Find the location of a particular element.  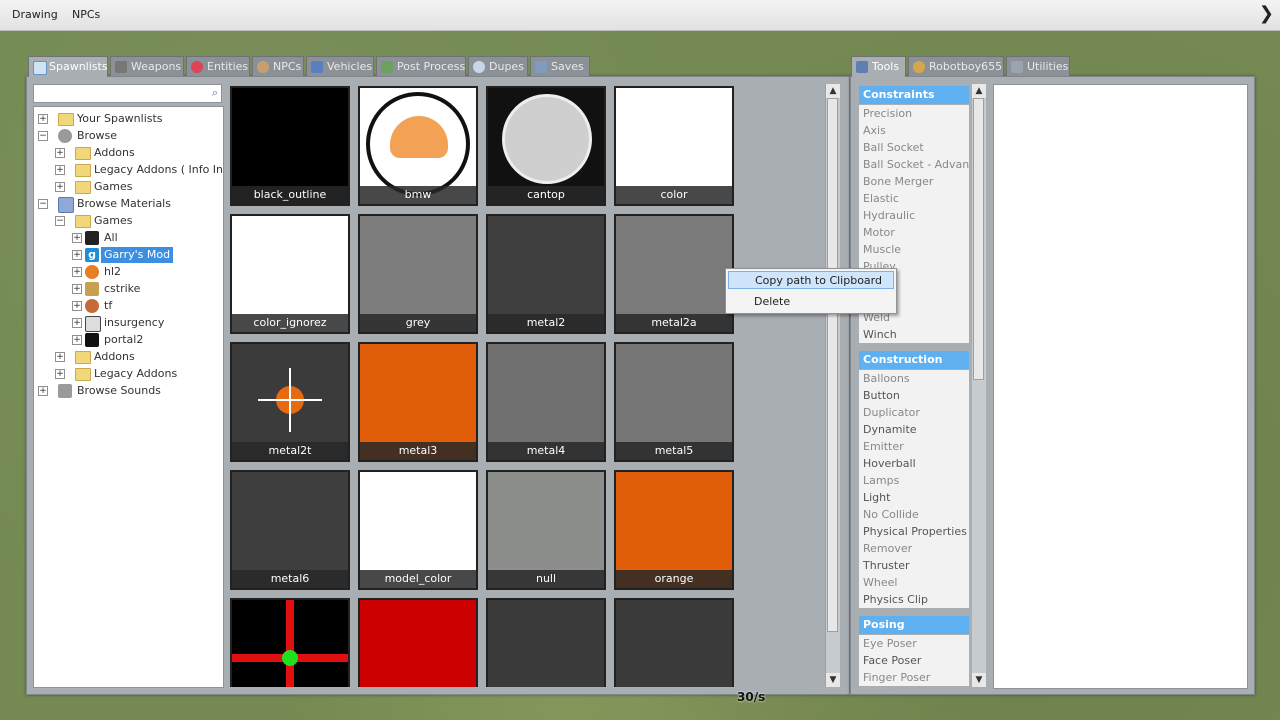

tool-item: Muscle is located at coordinates (914, 249).